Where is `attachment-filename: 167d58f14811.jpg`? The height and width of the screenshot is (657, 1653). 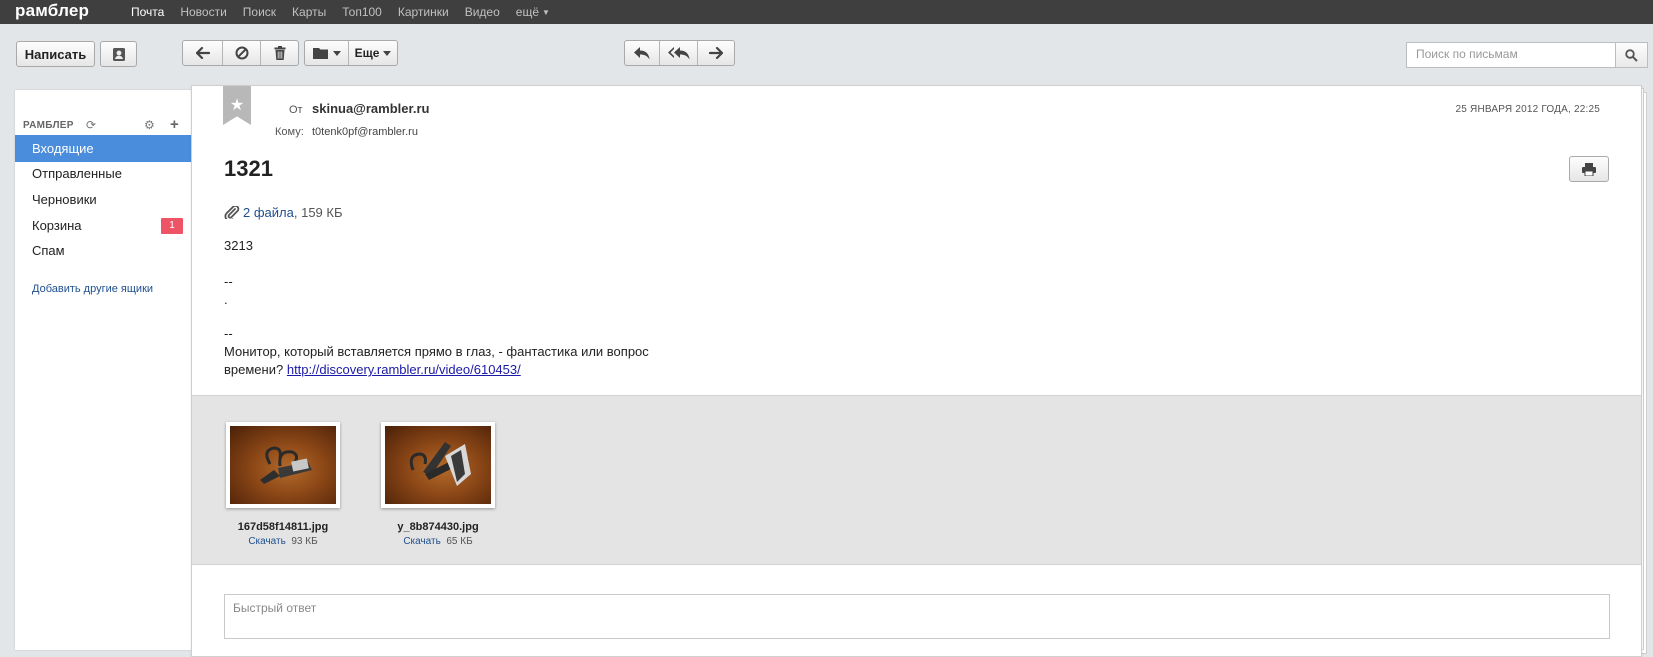 attachment-filename: 167d58f14811.jpg is located at coordinates (283, 527).